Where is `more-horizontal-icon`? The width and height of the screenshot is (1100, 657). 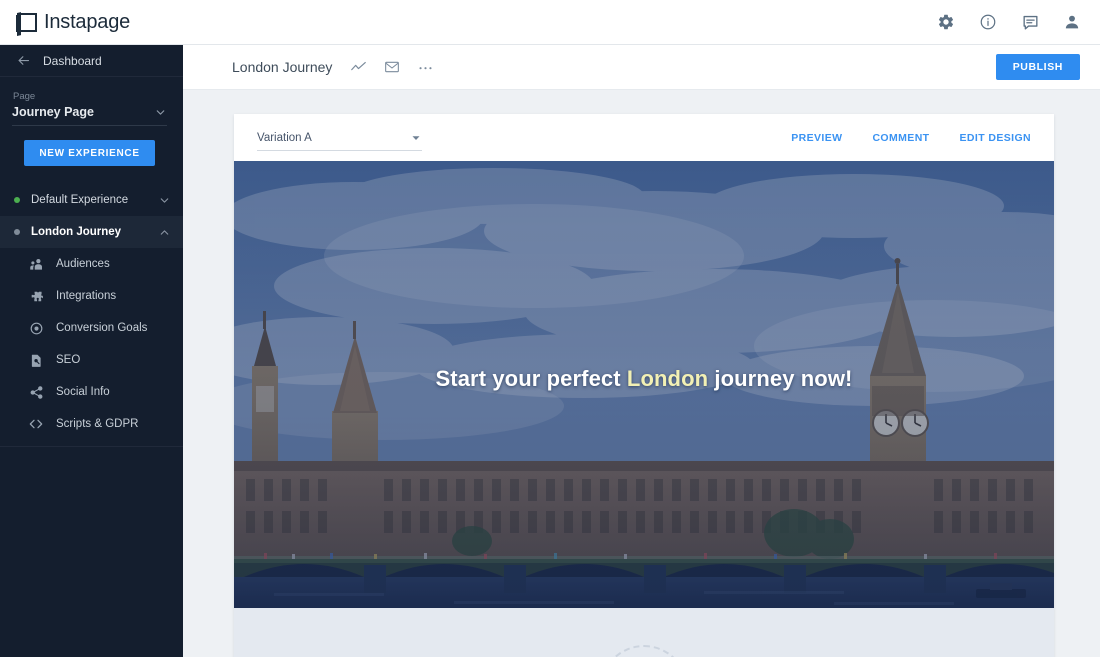 more-horizontal-icon is located at coordinates (425, 67).